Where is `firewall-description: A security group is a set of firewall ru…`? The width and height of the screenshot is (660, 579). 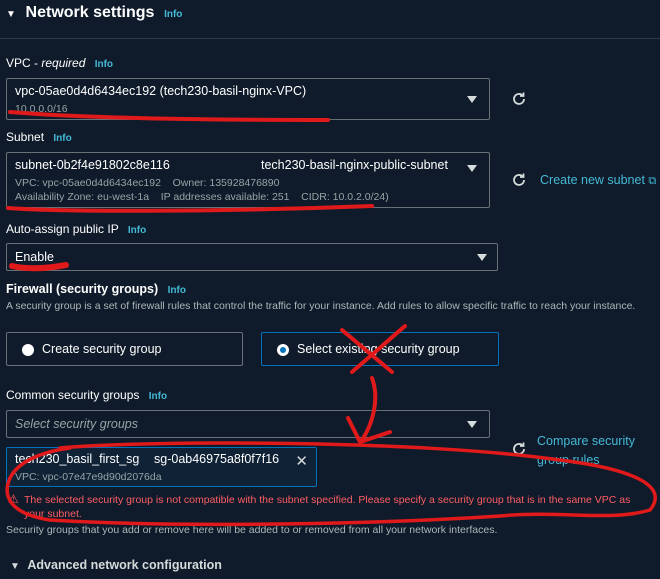
firewall-description: A security group is a set of firewall ru… is located at coordinates (321, 306).